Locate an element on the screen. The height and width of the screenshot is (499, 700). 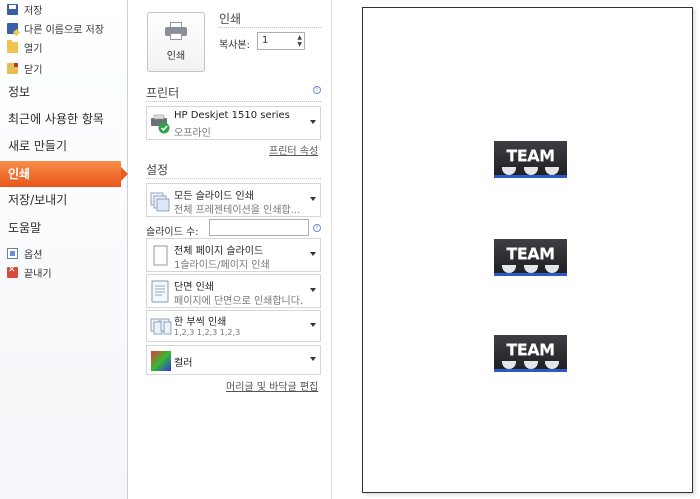
nav-save-as: 다른 이름으로 저장 is located at coordinates (55, 28).